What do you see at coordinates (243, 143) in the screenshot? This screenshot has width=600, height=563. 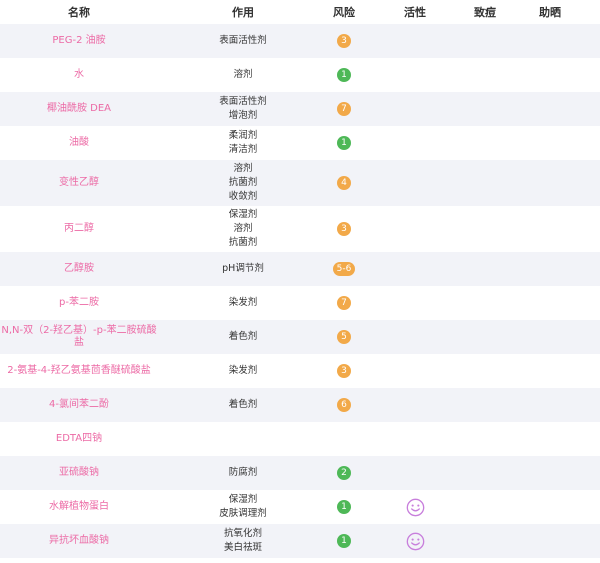 I see `function-cell: 柔润剂 清洁剂` at bounding box center [243, 143].